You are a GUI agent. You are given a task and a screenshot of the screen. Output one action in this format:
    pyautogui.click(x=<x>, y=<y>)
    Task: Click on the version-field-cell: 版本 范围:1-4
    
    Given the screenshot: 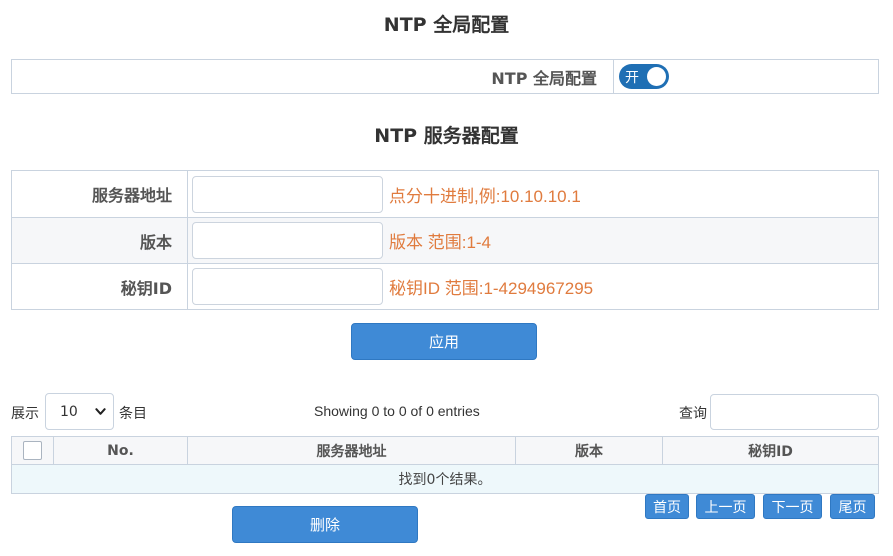 What is the action you would take?
    pyautogui.click(x=533, y=240)
    